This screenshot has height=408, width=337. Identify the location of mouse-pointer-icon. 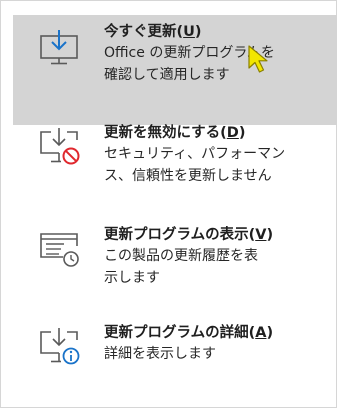
(258, 59).